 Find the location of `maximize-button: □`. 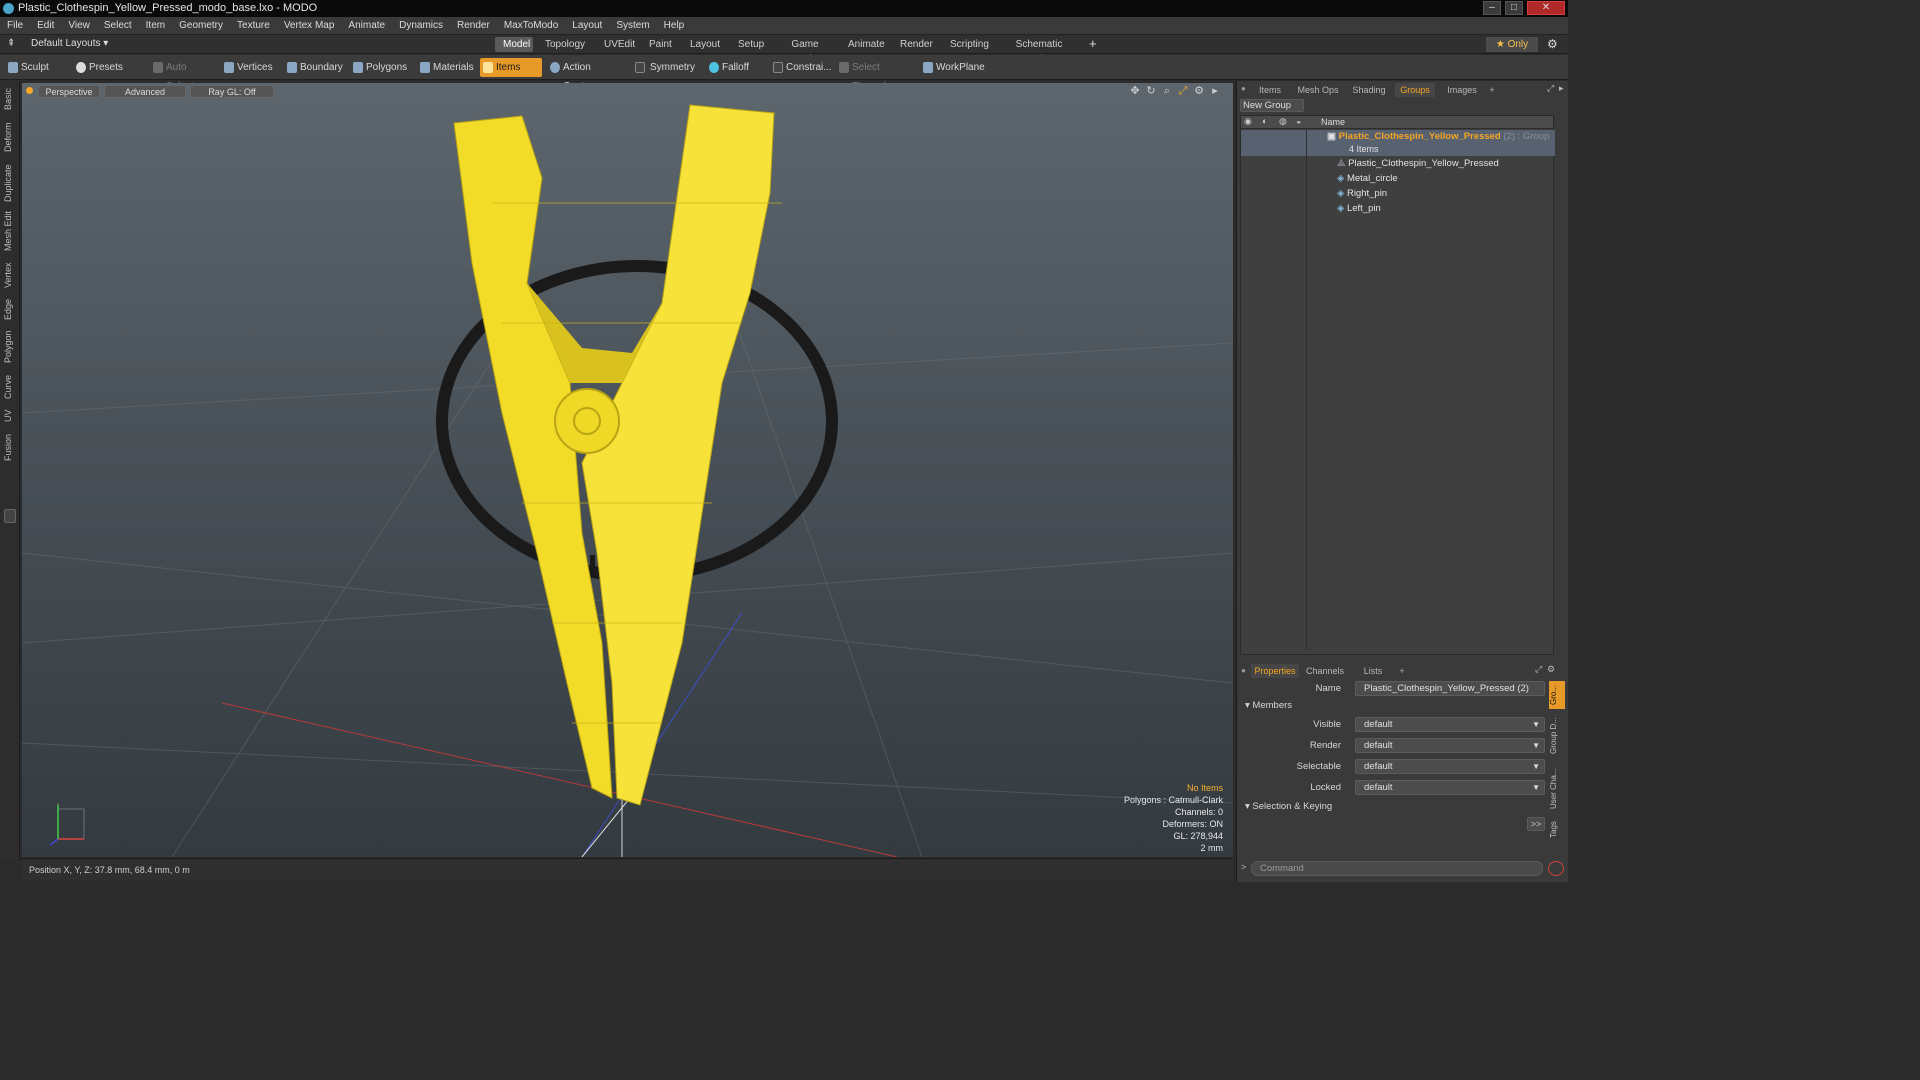

maximize-button: □ is located at coordinates (1514, 8).